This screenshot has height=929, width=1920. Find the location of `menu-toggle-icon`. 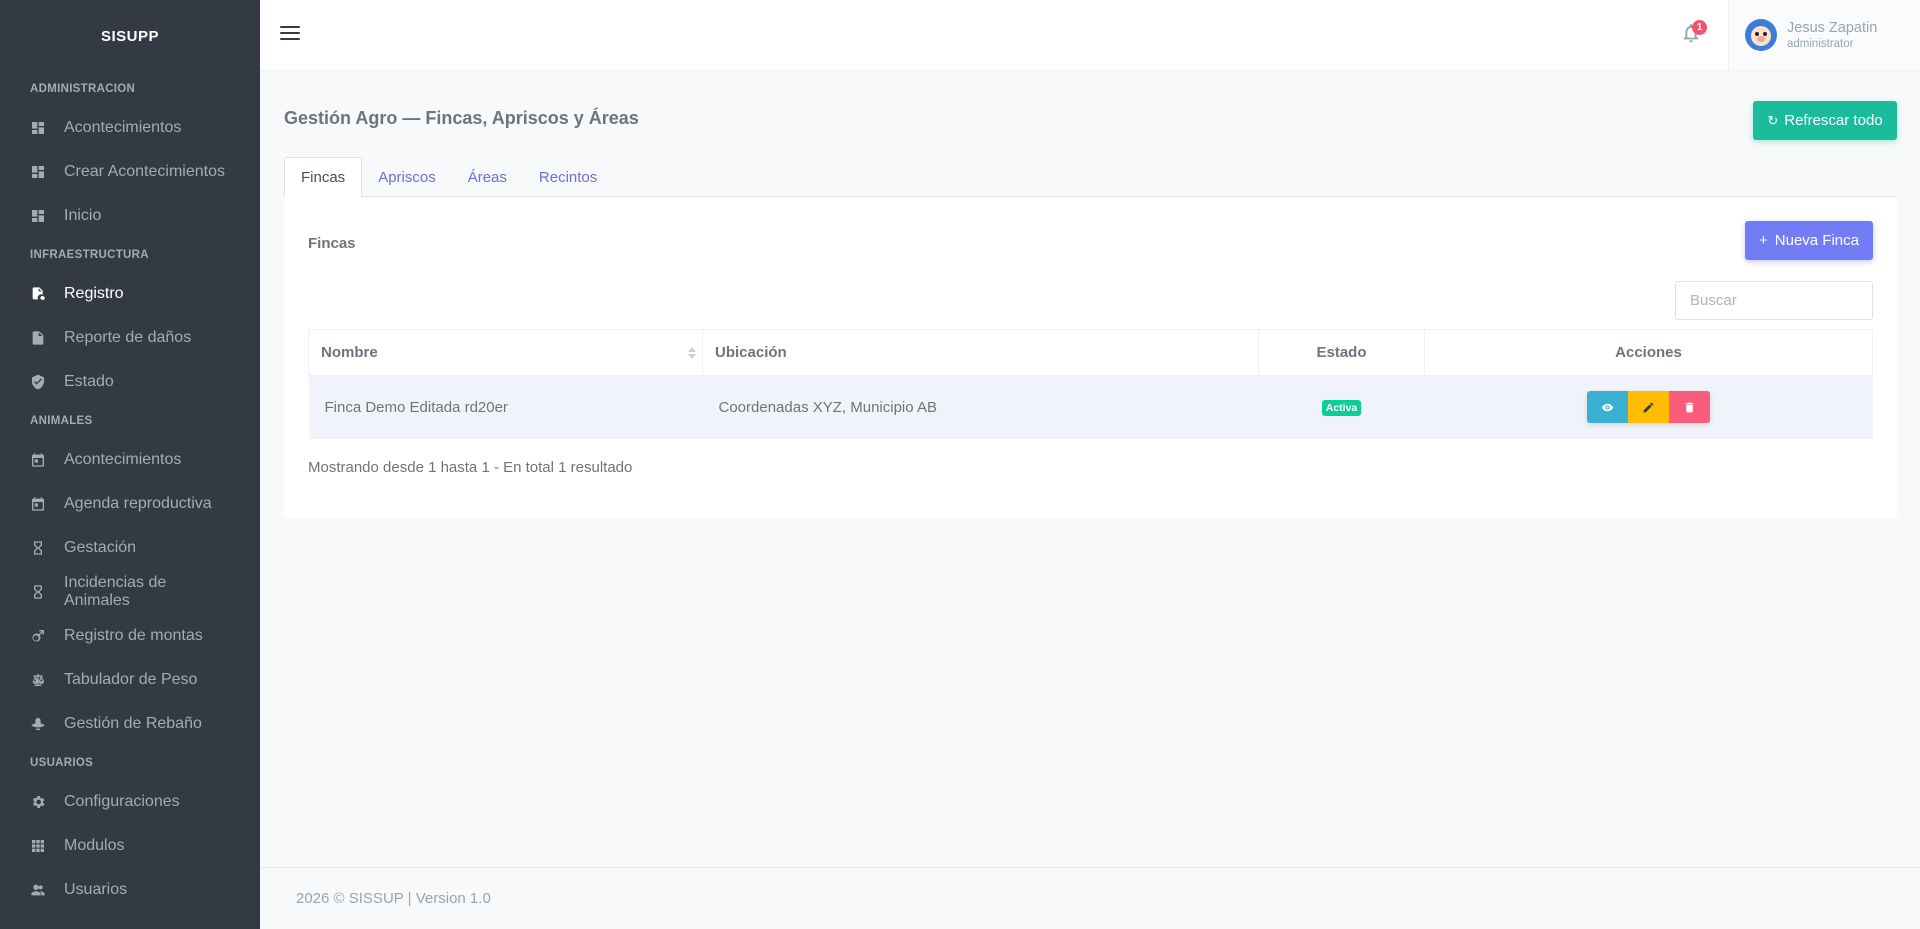

menu-toggle-icon is located at coordinates (290, 35).